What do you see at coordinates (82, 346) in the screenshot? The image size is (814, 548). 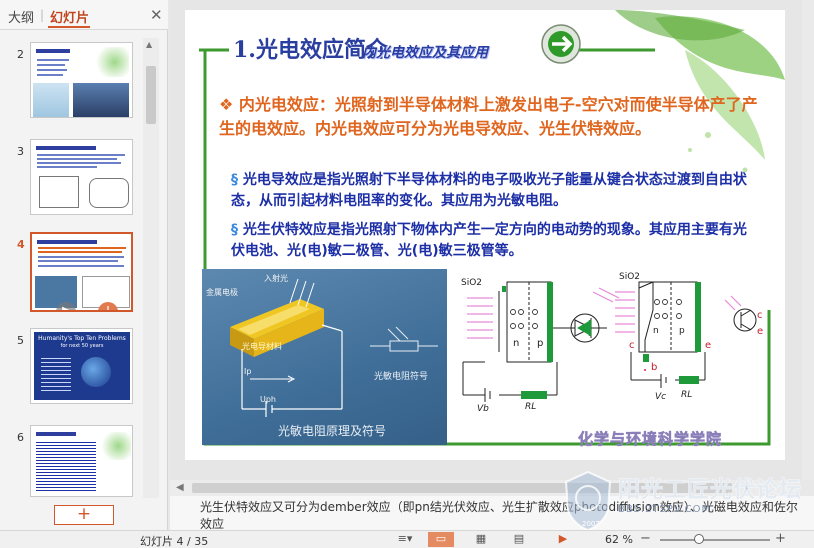 I see `thumbnail-subtitle: for next 50 years` at bounding box center [82, 346].